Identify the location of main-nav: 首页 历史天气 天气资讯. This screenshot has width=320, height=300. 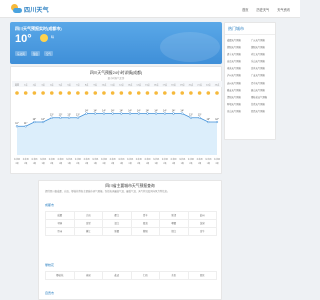
(266, 9).